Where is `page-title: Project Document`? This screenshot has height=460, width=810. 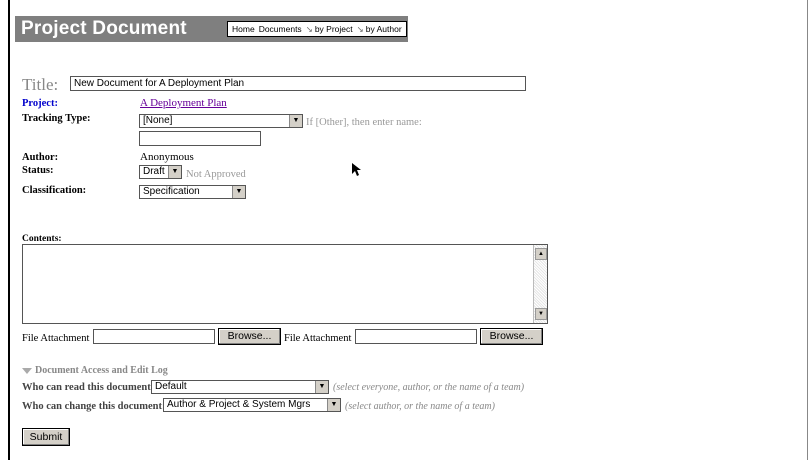 page-title: Project Document is located at coordinates (104, 28).